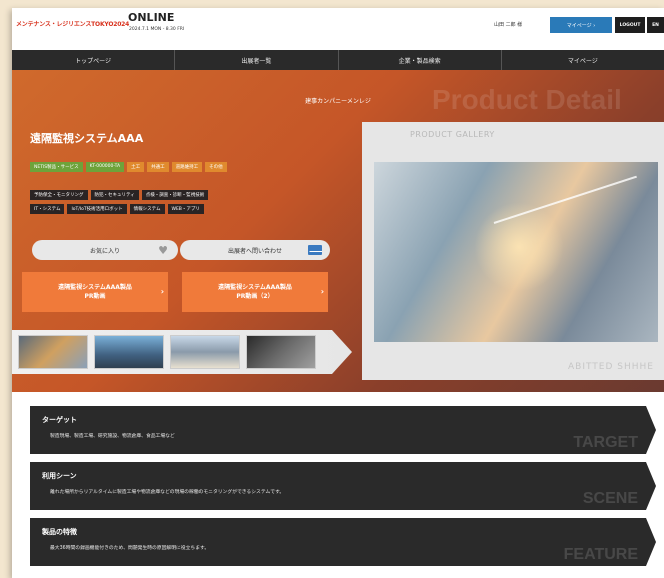 This screenshot has width=664, height=578. Describe the element at coordinates (105, 167) in the screenshot. I see `tag-netis-code: KT-000000-TA` at that location.